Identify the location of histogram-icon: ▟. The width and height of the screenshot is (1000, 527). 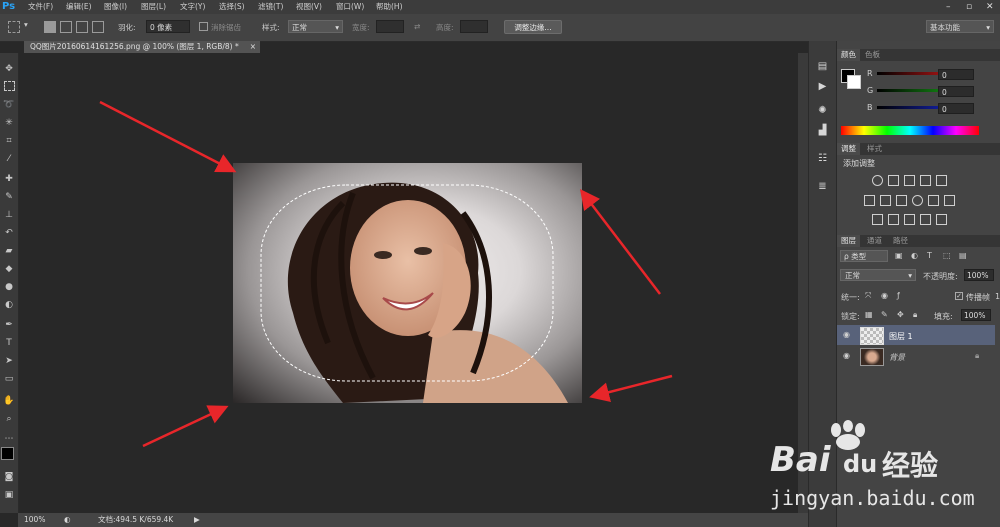
(822, 130).